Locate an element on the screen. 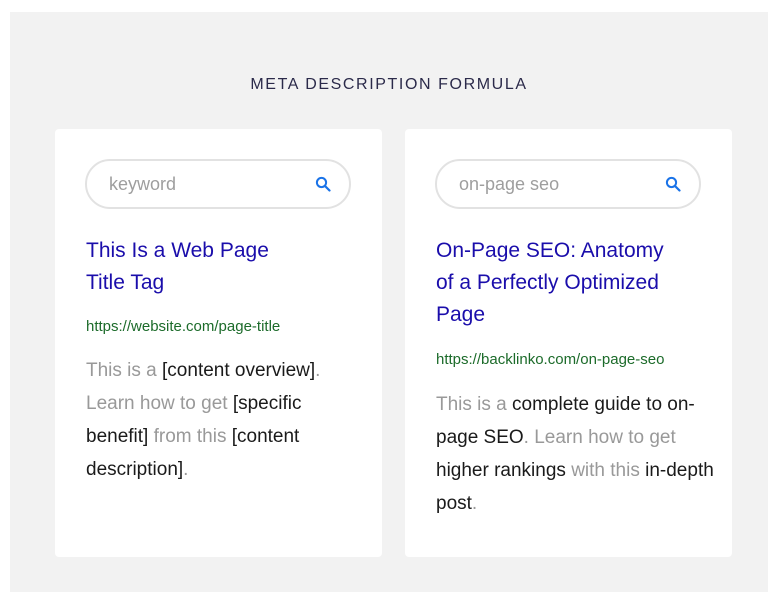  title-line: of a Perfectly Optimized is located at coordinates (547, 282).